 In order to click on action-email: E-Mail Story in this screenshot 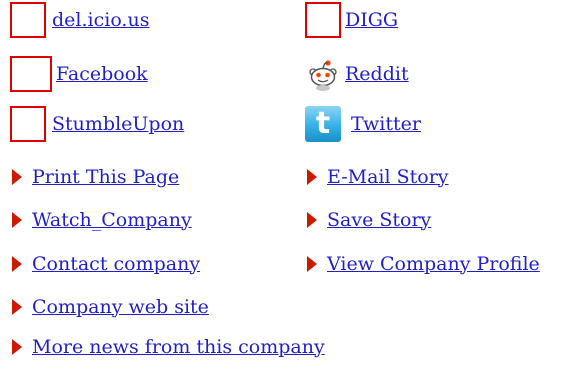, I will do `click(377, 177)`.